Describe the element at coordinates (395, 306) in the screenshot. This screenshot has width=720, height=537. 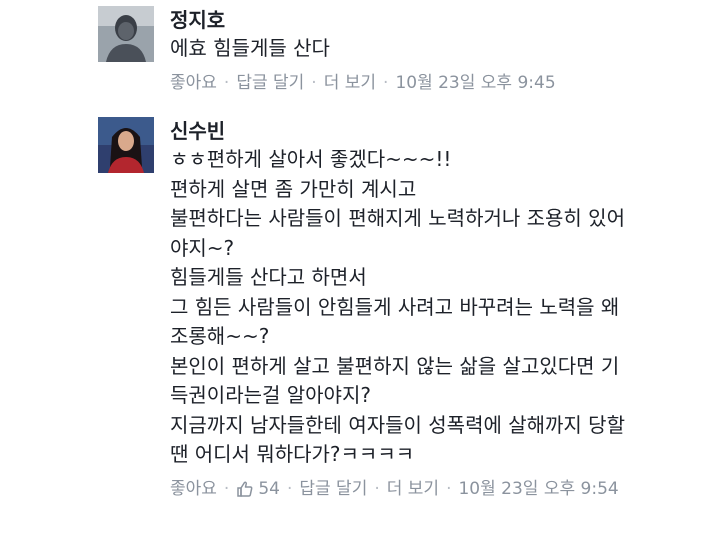
I see `comment-text-line: 그 힘든 사람들이 안힘들게 사려고 바꾸려는 노력을 왜` at that location.